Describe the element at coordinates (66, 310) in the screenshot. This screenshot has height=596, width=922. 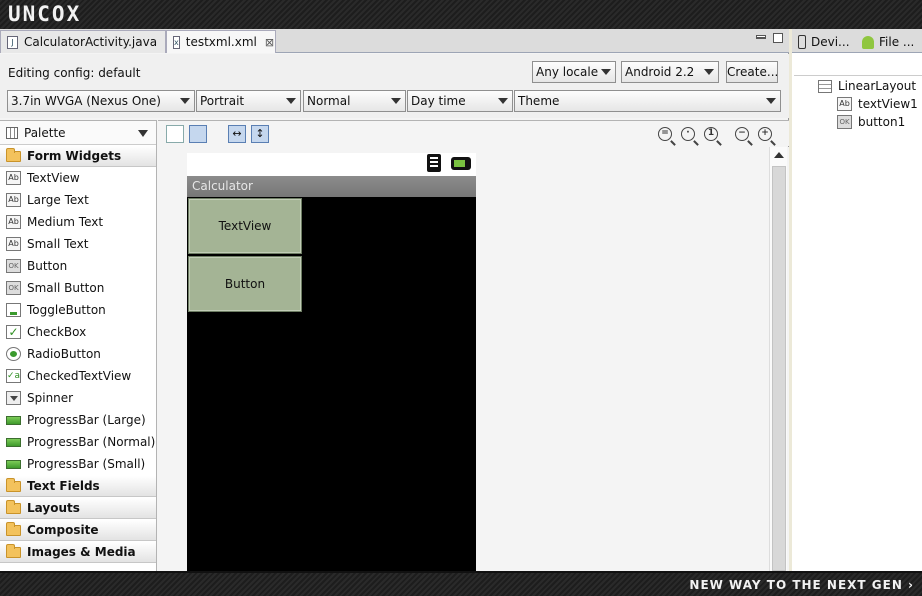
I see `item-label: ToggleButton` at that location.